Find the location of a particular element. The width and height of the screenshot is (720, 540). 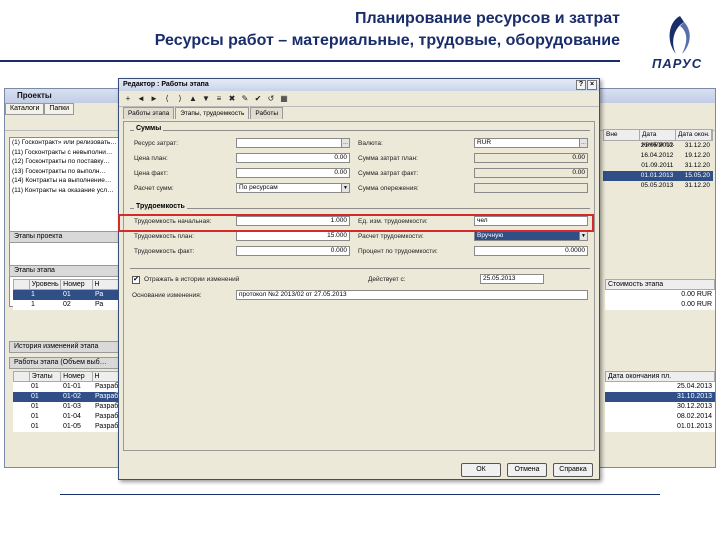

dialog-titlebar: Редактор : Работы этапа ? × is located at coordinates (359, 85).